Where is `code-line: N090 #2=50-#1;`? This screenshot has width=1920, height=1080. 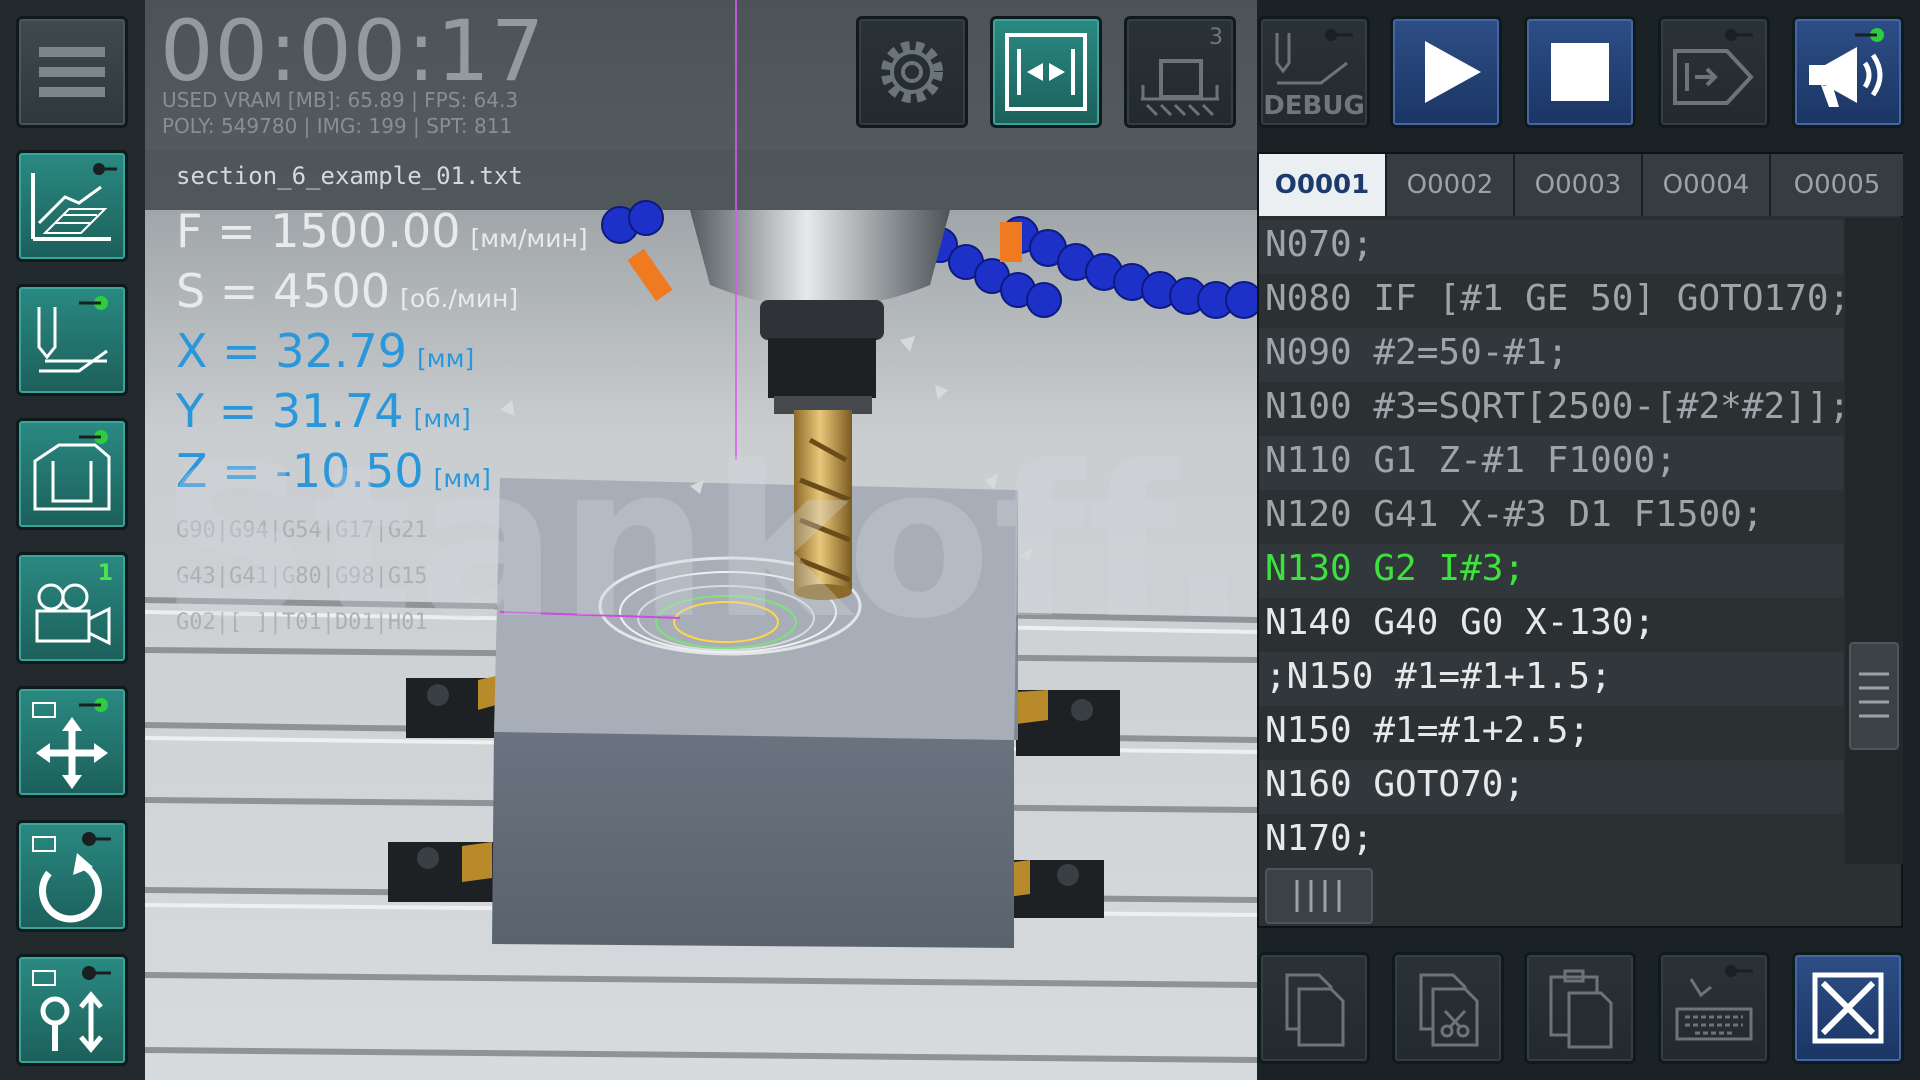
code-line: N090 #2=50-#1; is located at coordinates (1416, 352).